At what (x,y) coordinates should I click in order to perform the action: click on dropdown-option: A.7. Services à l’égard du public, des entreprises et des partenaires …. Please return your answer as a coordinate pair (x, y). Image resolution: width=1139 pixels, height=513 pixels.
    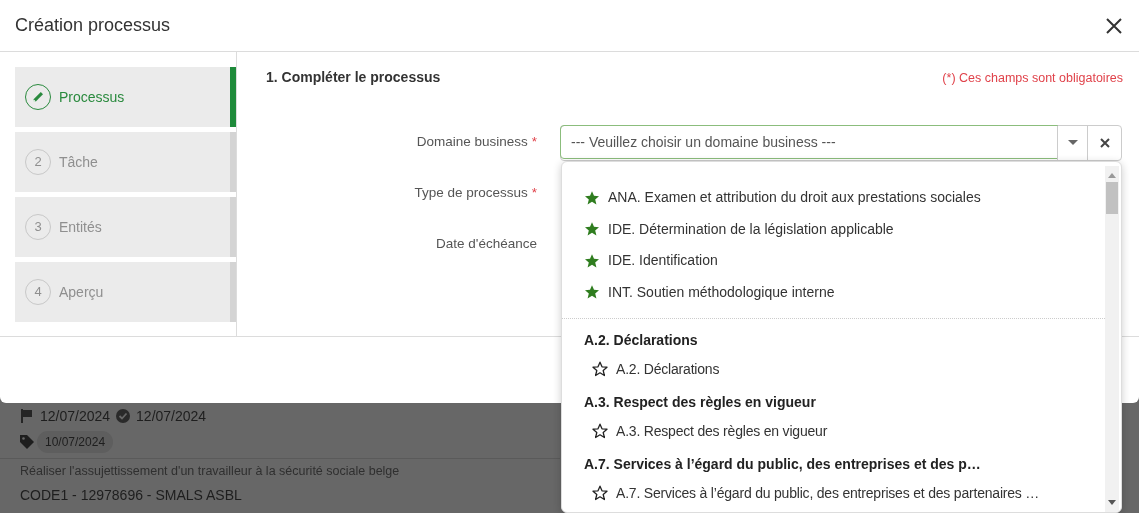
    Looking at the image, I should click on (828, 493).